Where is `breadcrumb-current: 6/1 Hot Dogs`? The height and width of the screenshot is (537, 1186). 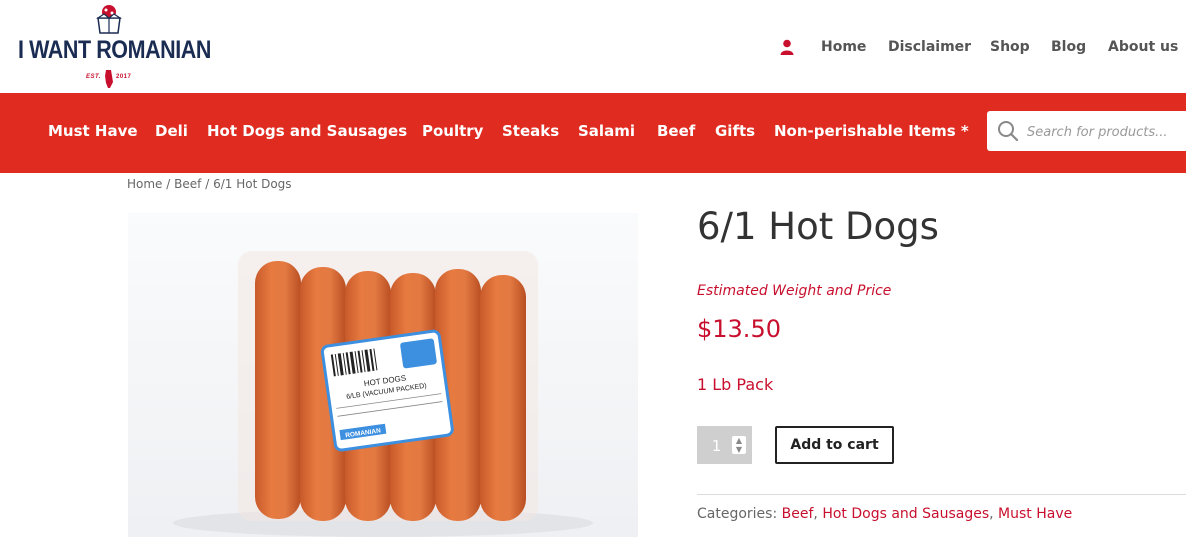 breadcrumb-current: 6/1 Hot Dogs is located at coordinates (252, 184).